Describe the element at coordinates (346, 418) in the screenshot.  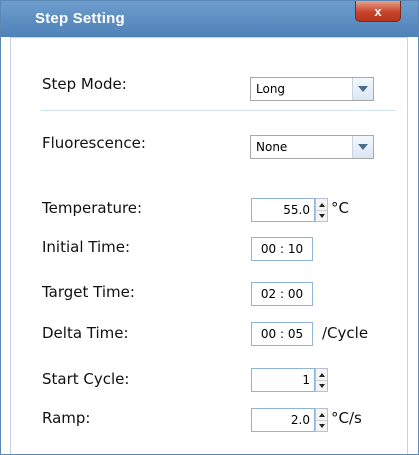
I see `ramp-unit: °C/s` at that location.